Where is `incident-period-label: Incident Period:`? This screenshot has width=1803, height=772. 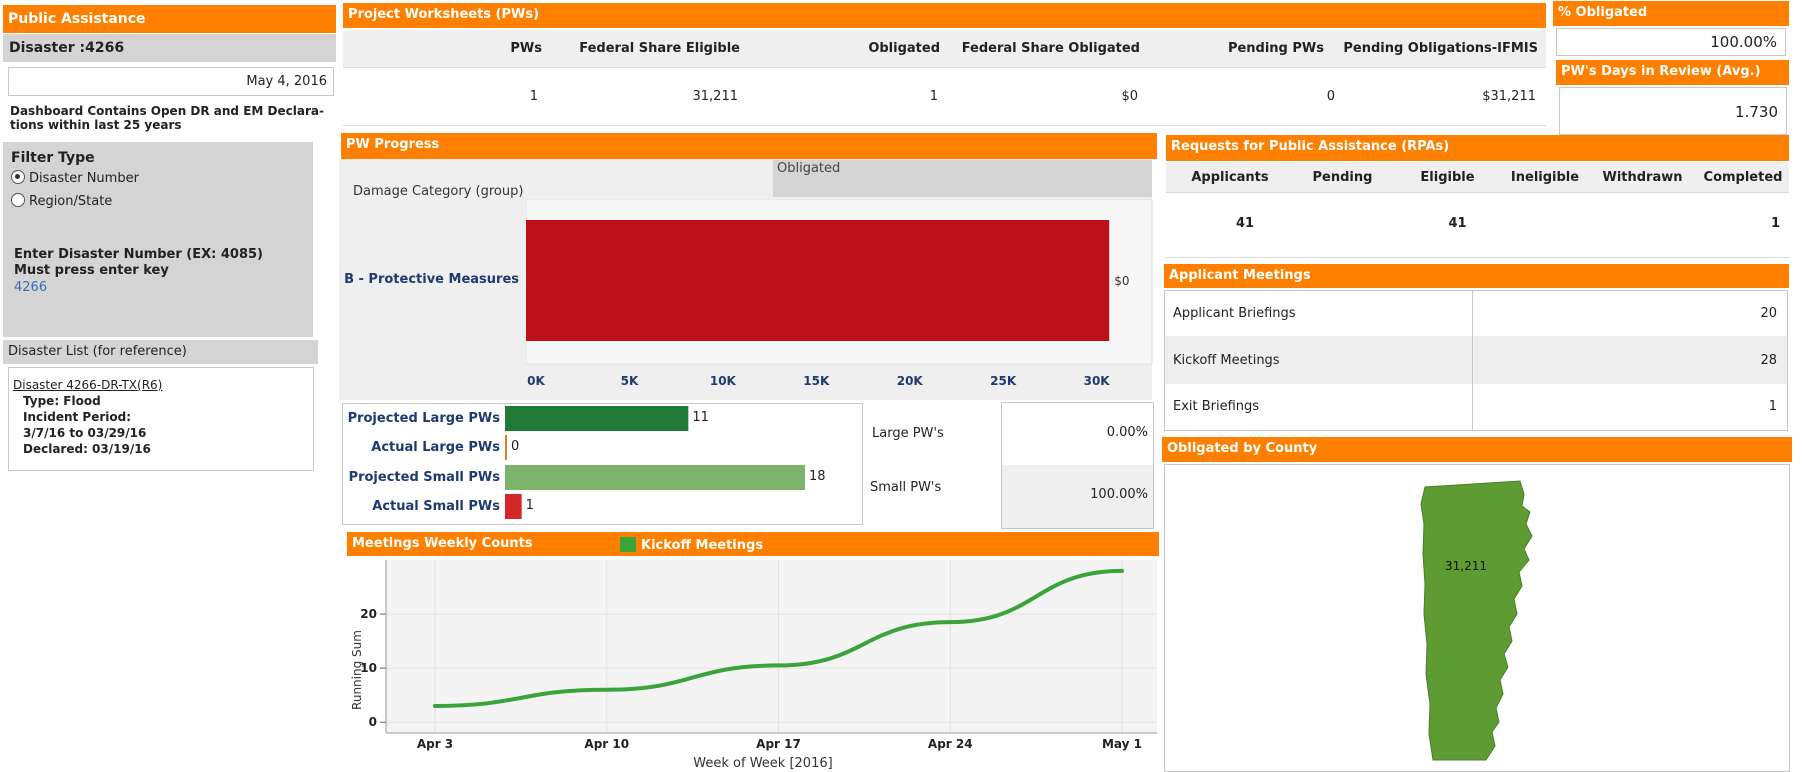 incident-period-label: Incident Period: is located at coordinates (77, 417).